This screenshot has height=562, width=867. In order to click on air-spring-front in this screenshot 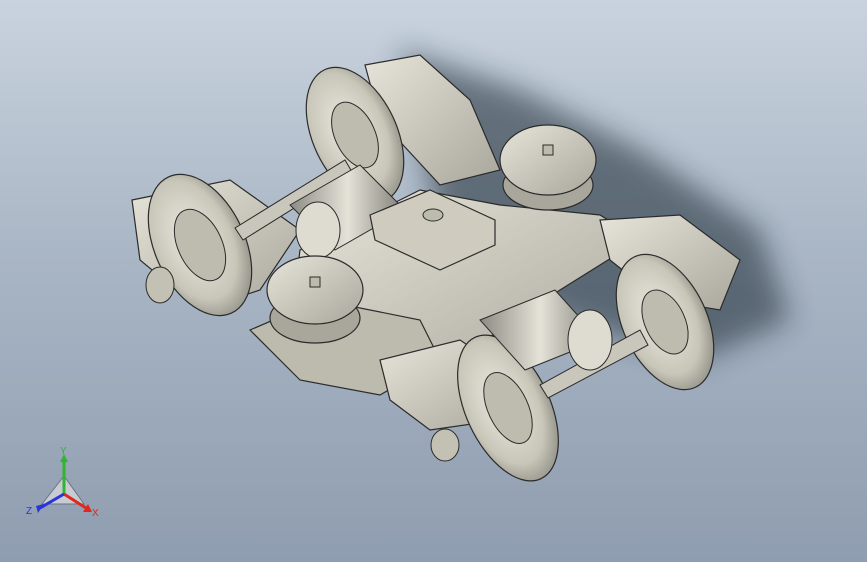, I will do `click(315, 299)`.